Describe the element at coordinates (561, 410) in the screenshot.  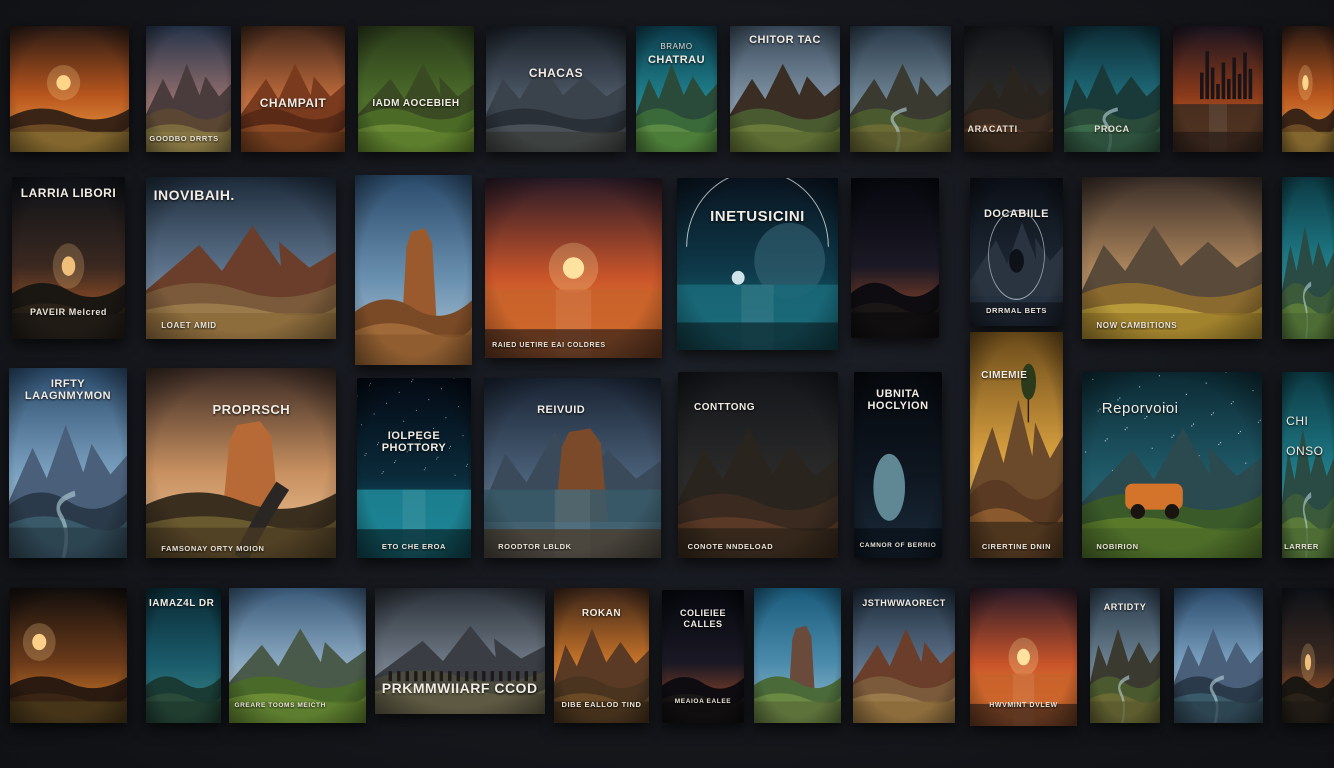
I see `poster-title: REIVUID` at that location.